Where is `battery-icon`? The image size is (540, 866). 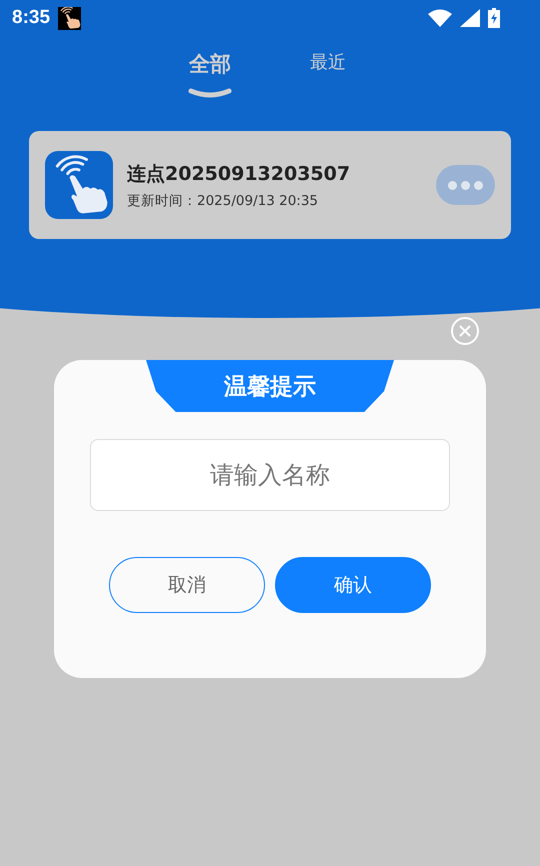
battery-icon is located at coordinates (494, 18).